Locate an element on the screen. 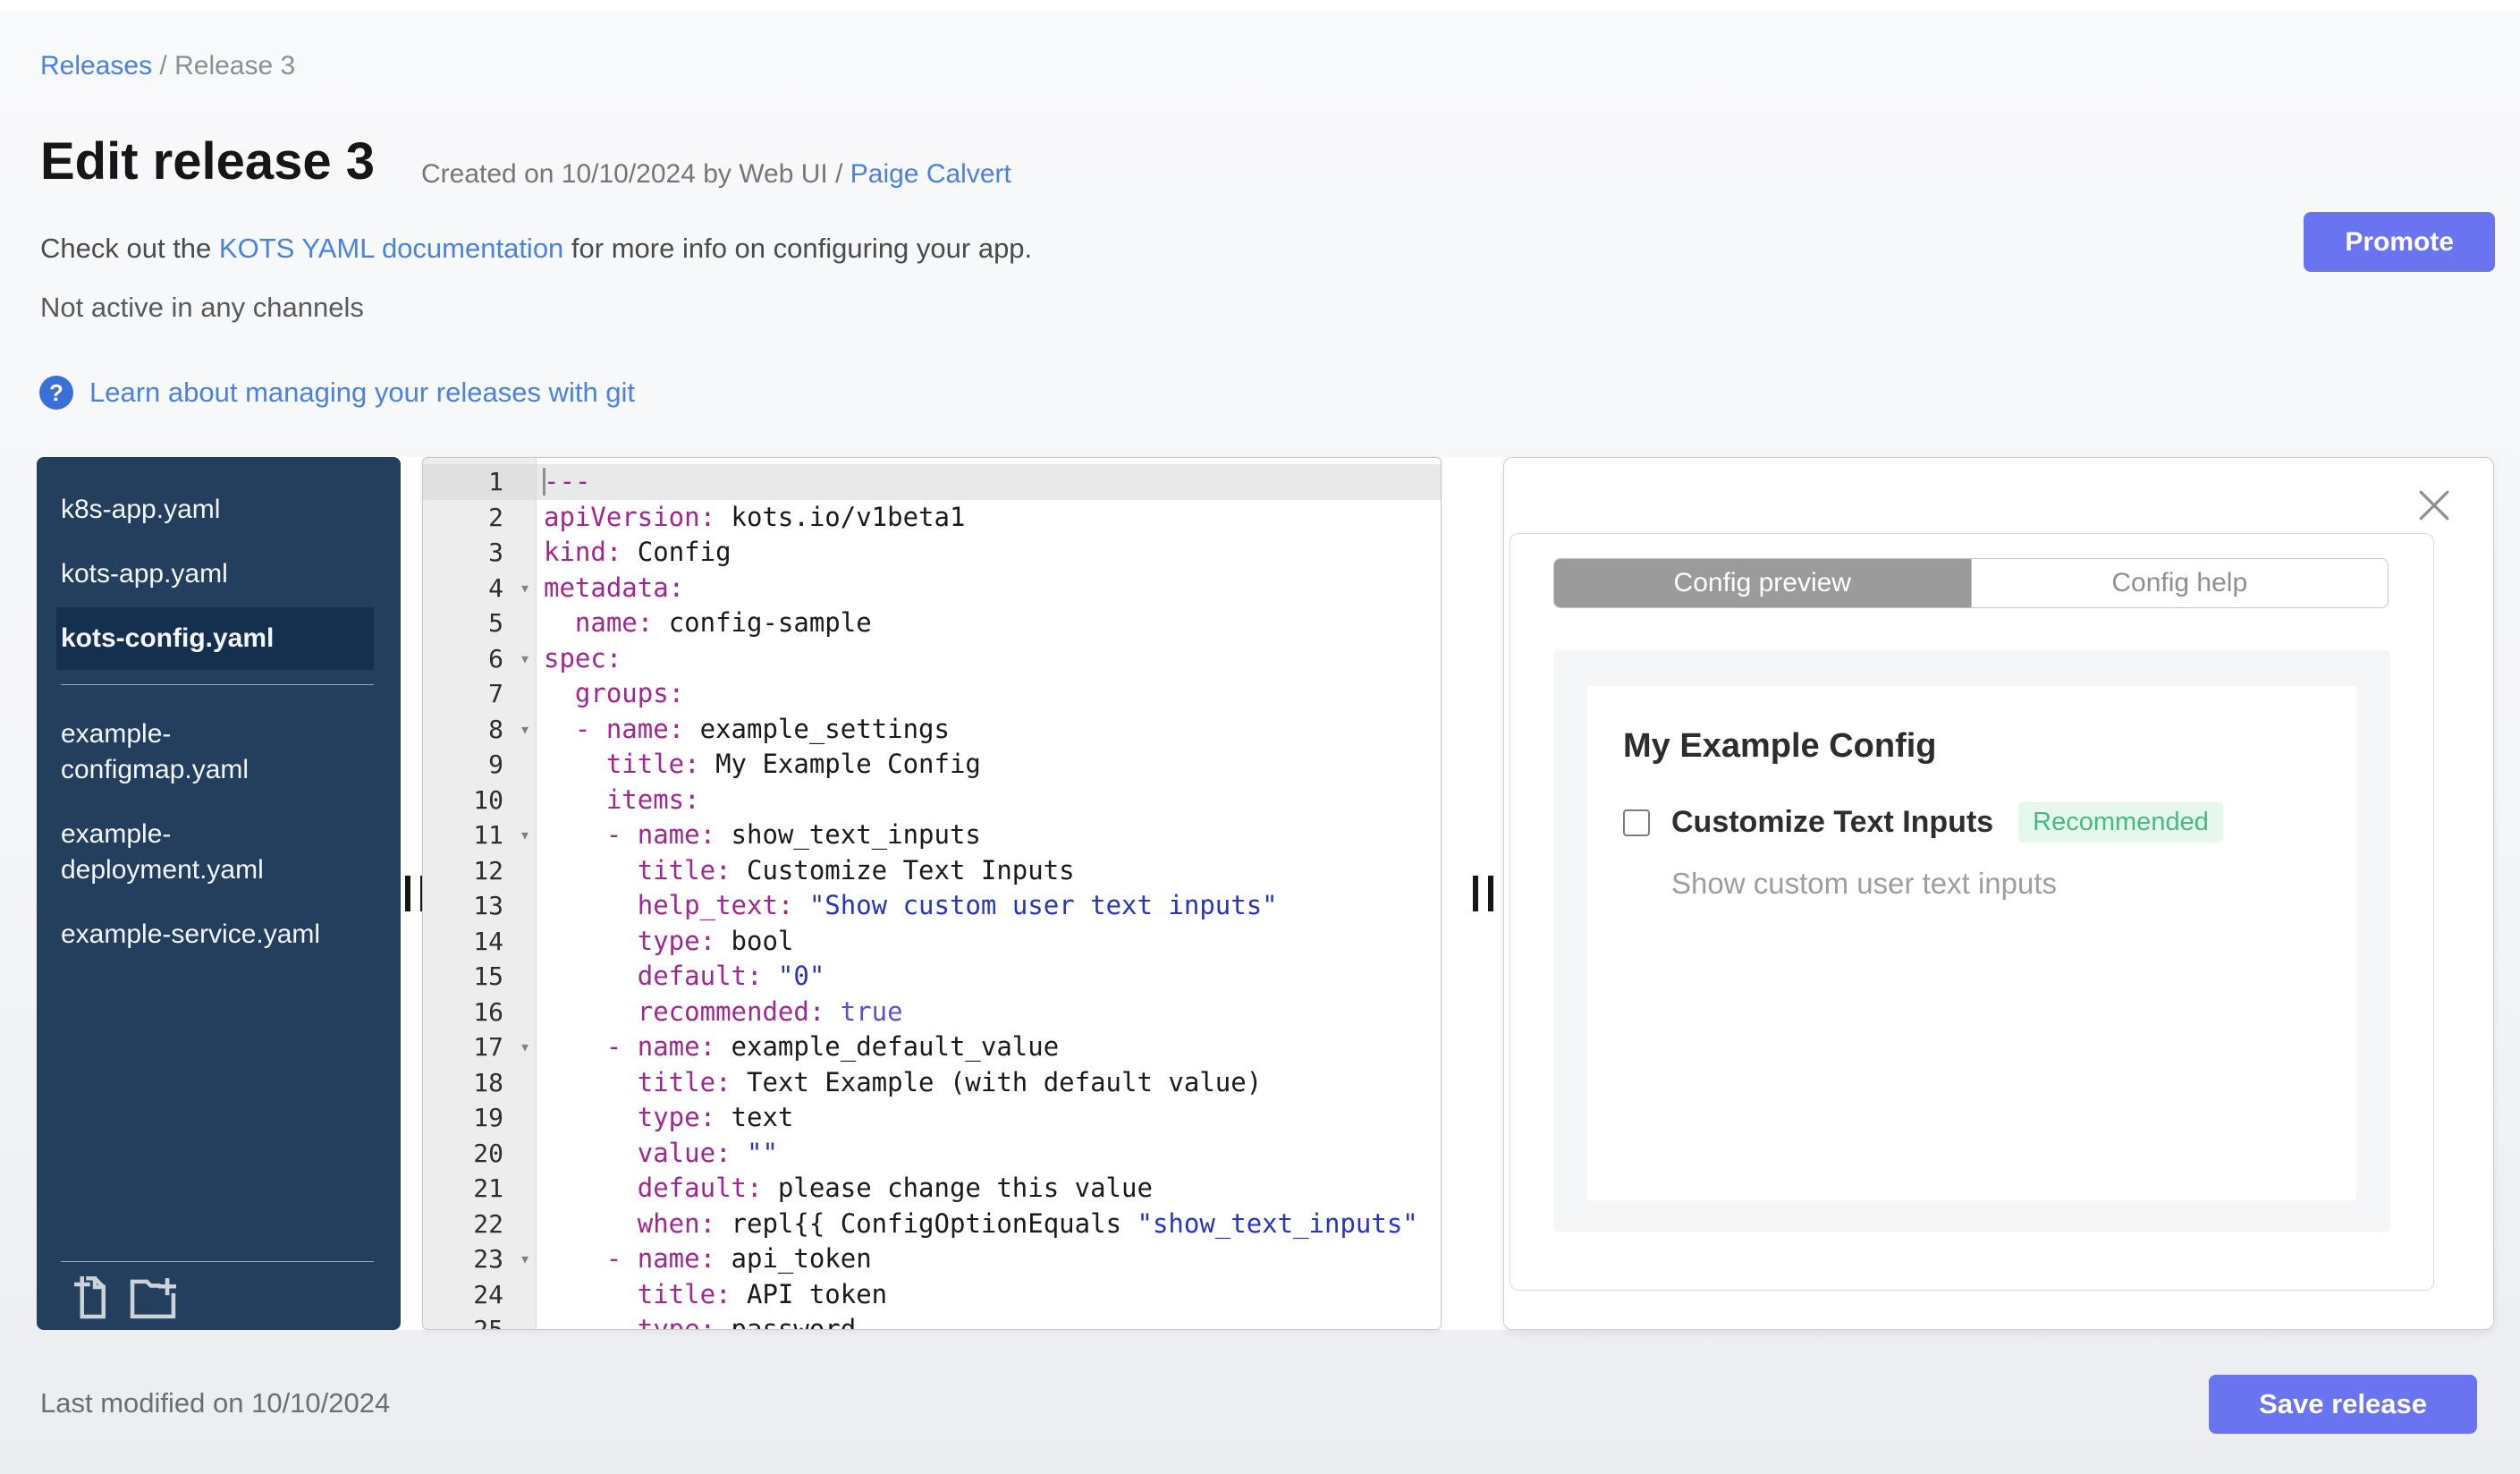 The image size is (2520, 1474). line-number: 1 is located at coordinates (479, 482).